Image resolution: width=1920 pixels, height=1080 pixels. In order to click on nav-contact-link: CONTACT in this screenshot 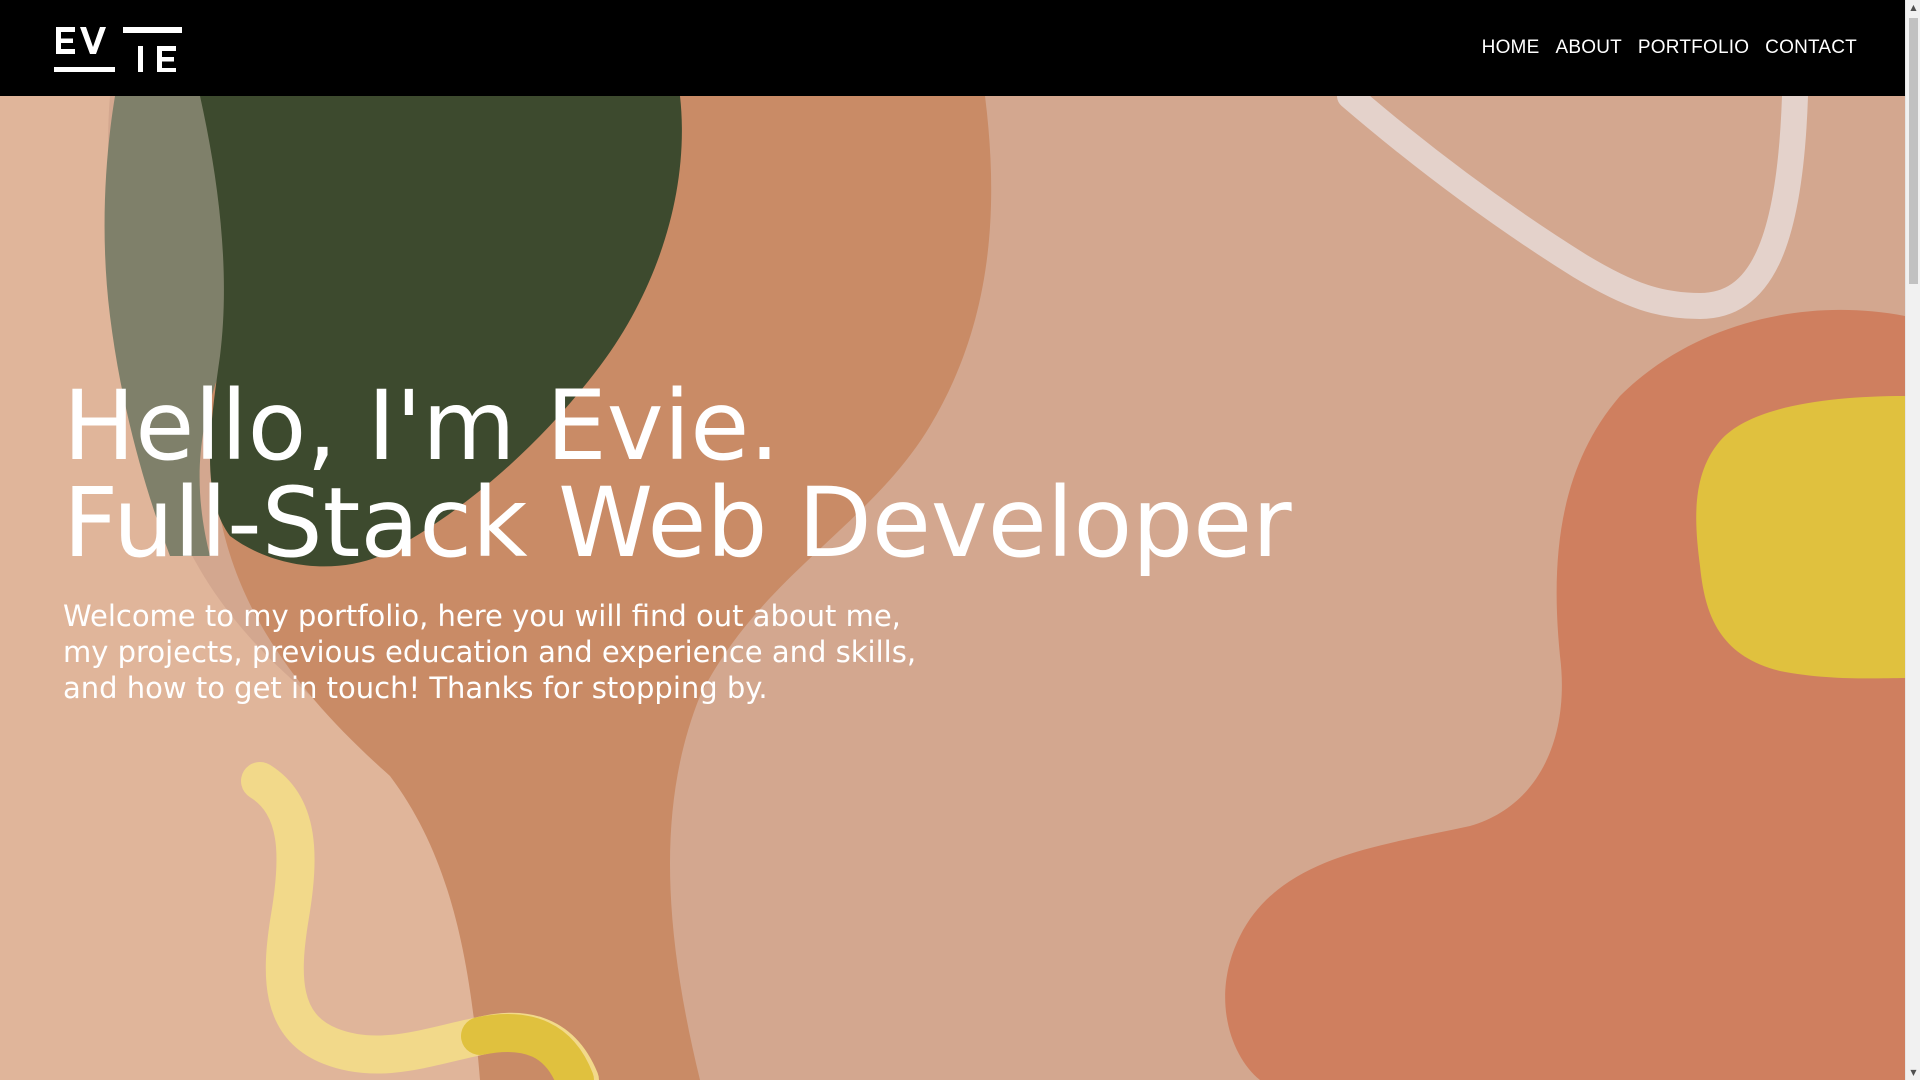, I will do `click(1811, 48)`.